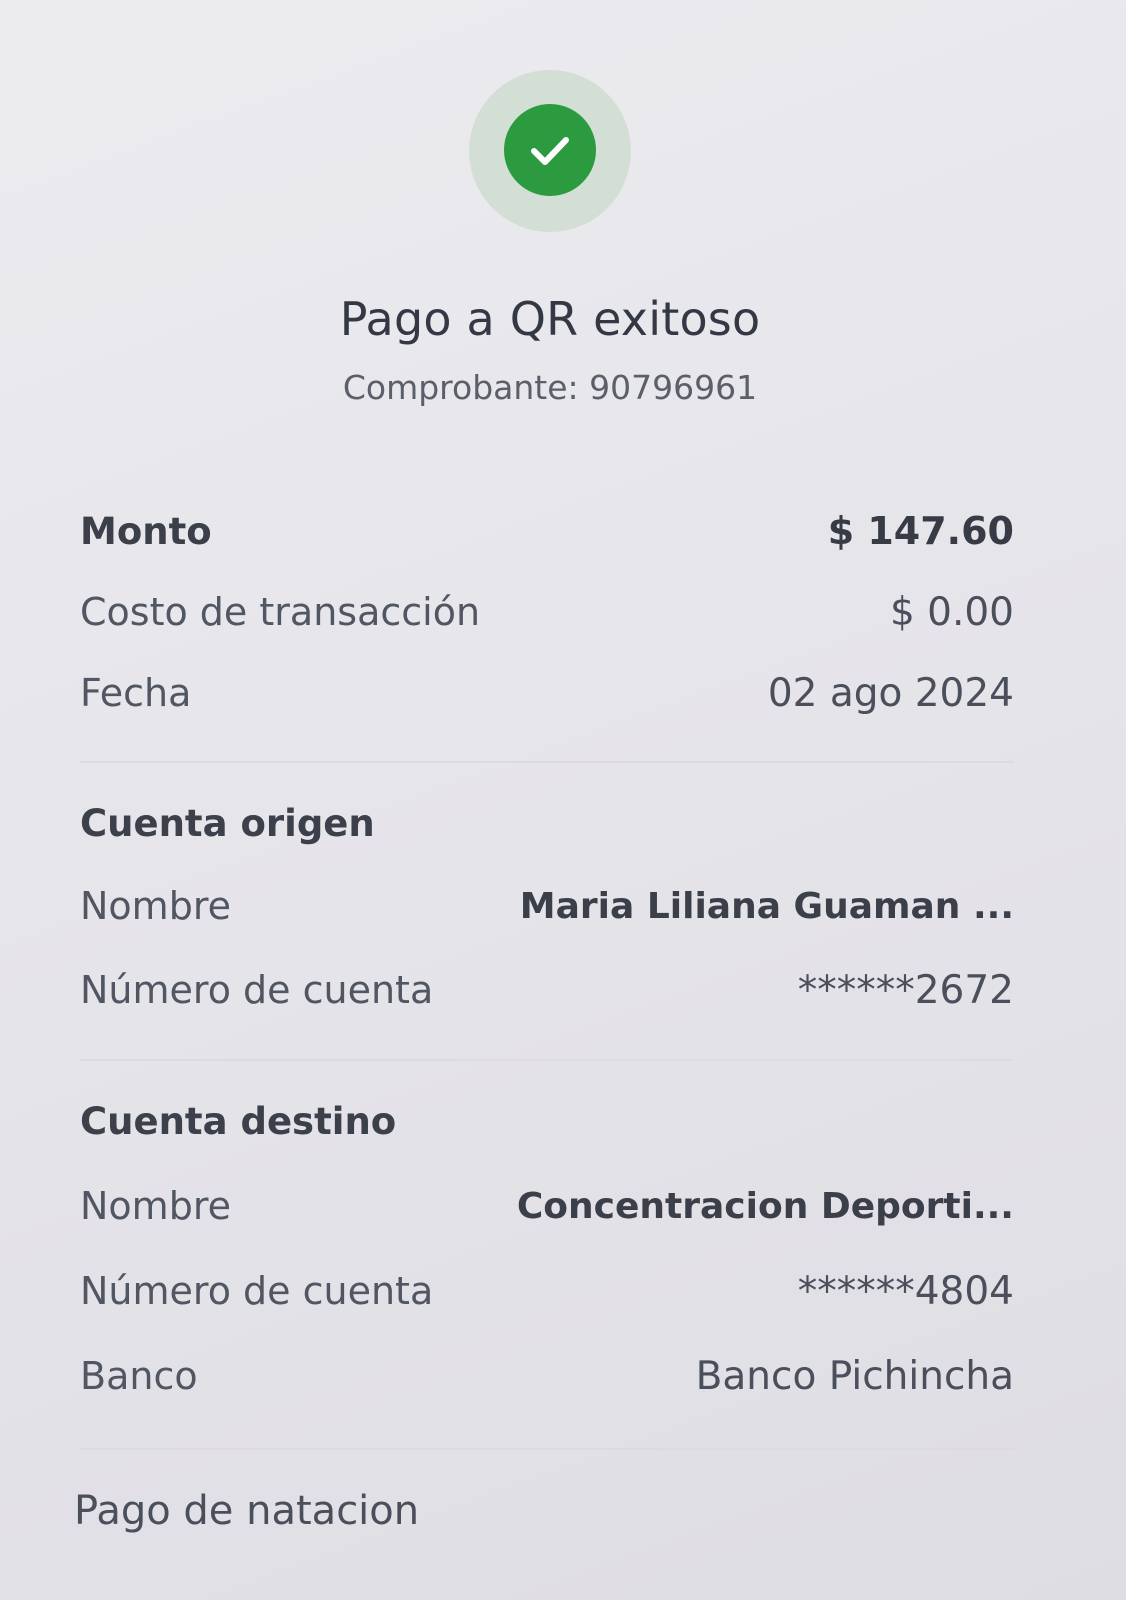 This screenshot has width=1126, height=1600. Describe the element at coordinates (139, 1376) in the screenshot. I see `bank-label: Banco` at that location.